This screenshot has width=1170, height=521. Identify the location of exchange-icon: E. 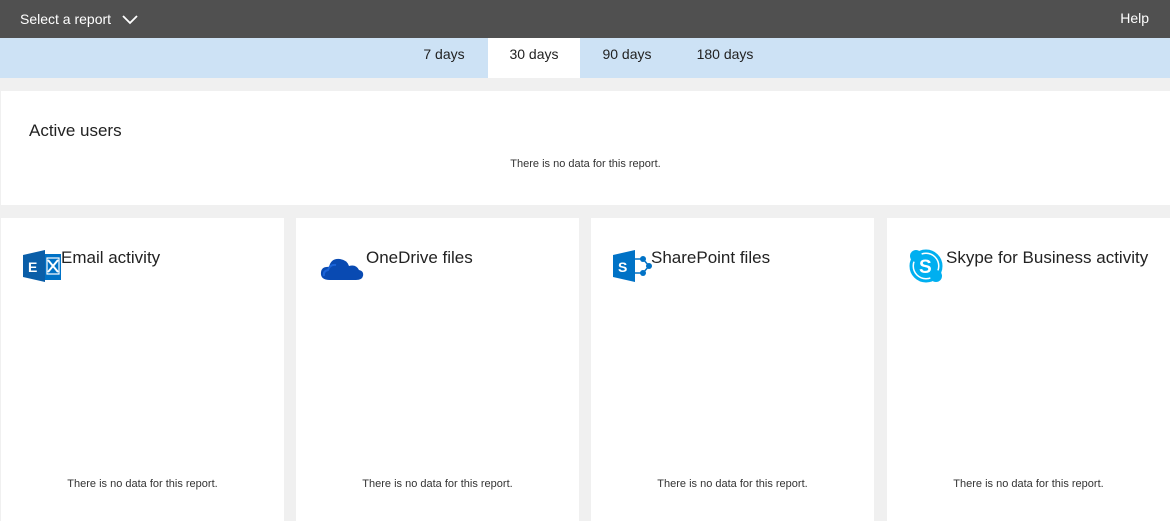
(42, 266).